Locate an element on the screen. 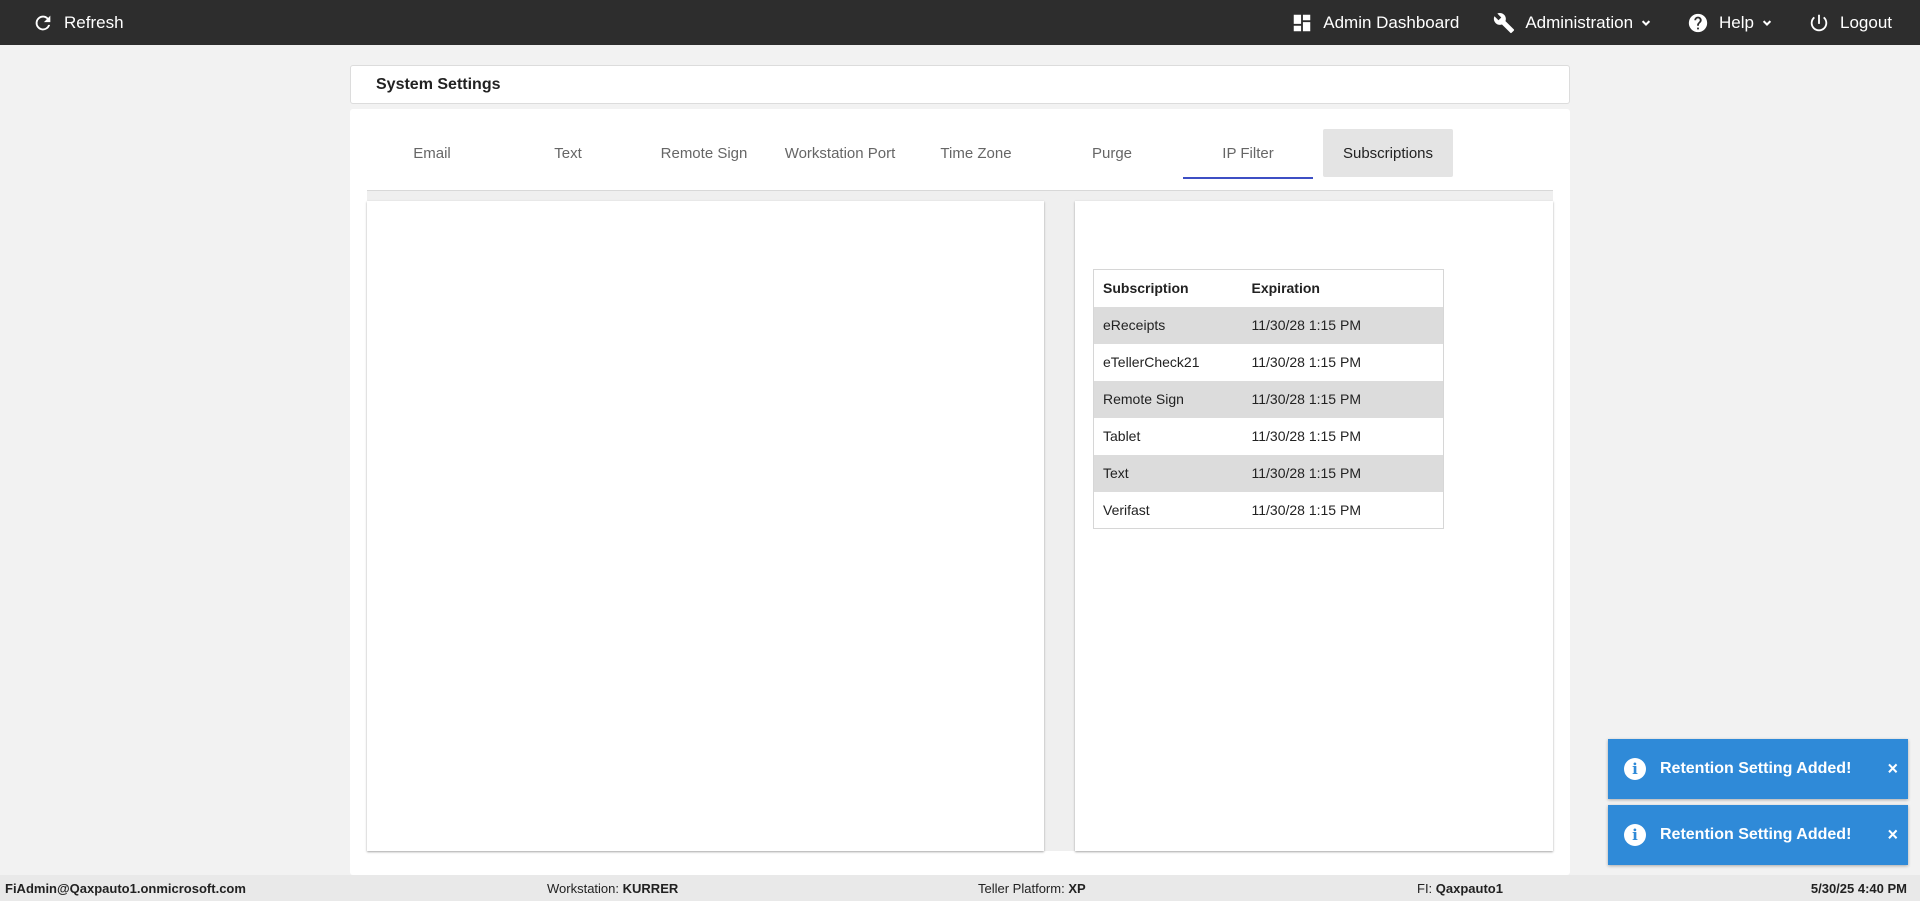  workstation-value: KURRER is located at coordinates (650, 888).